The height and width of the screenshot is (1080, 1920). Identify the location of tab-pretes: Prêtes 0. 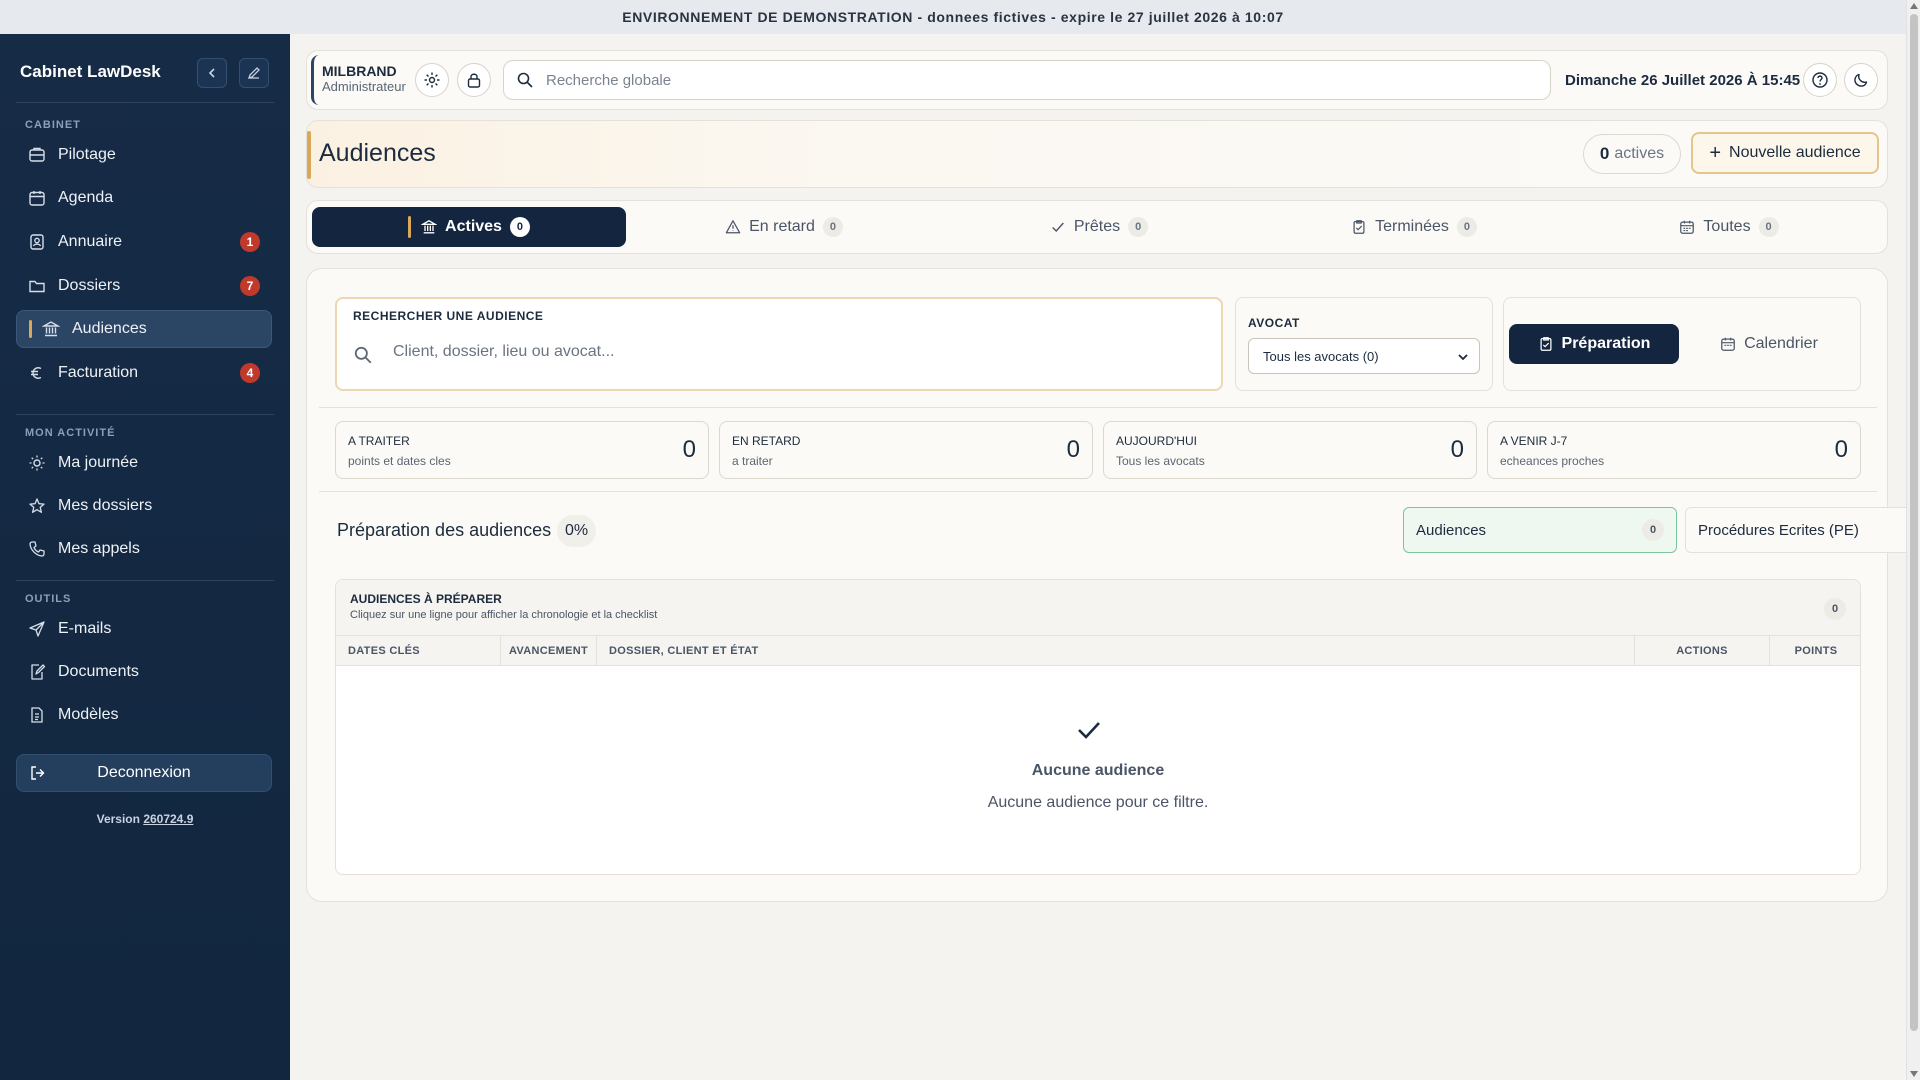
(1099, 227).